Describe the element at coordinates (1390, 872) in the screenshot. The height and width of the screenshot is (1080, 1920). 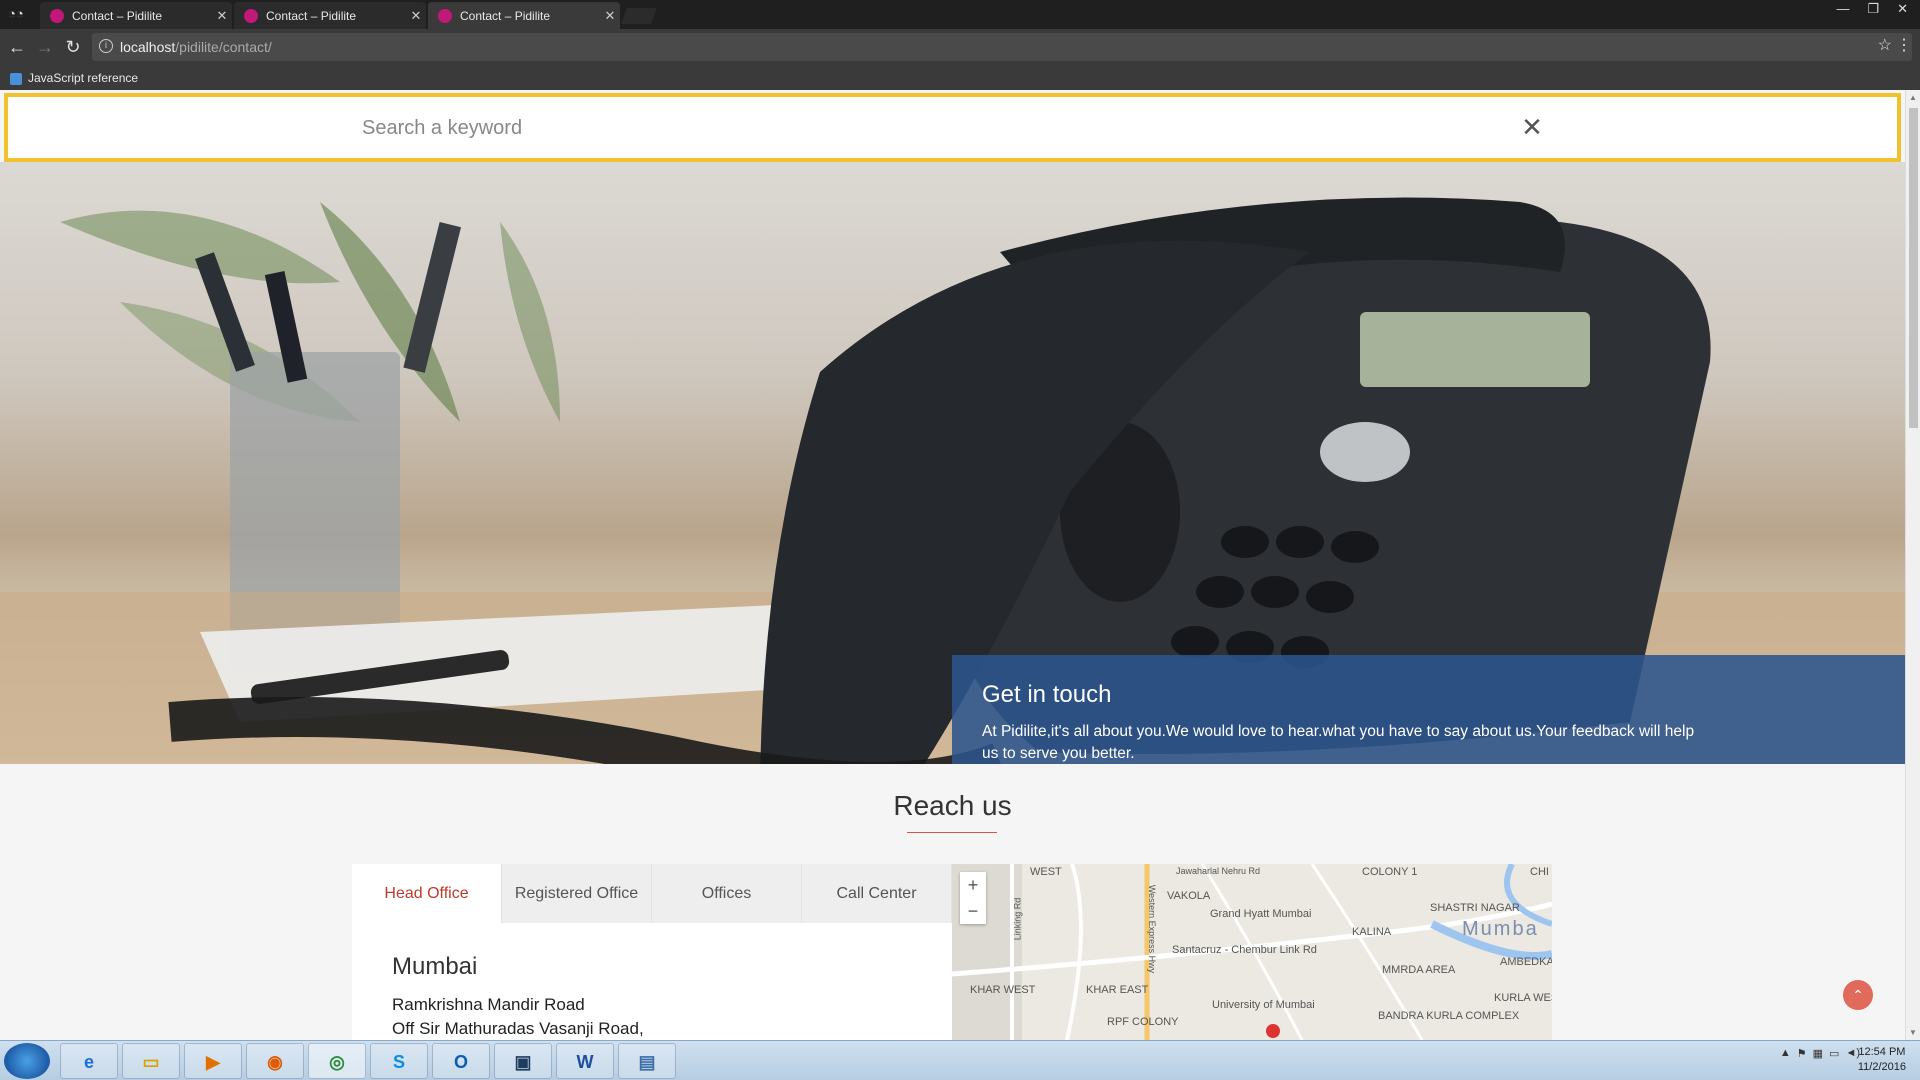
I see `map-label: COLONY 1` at that location.